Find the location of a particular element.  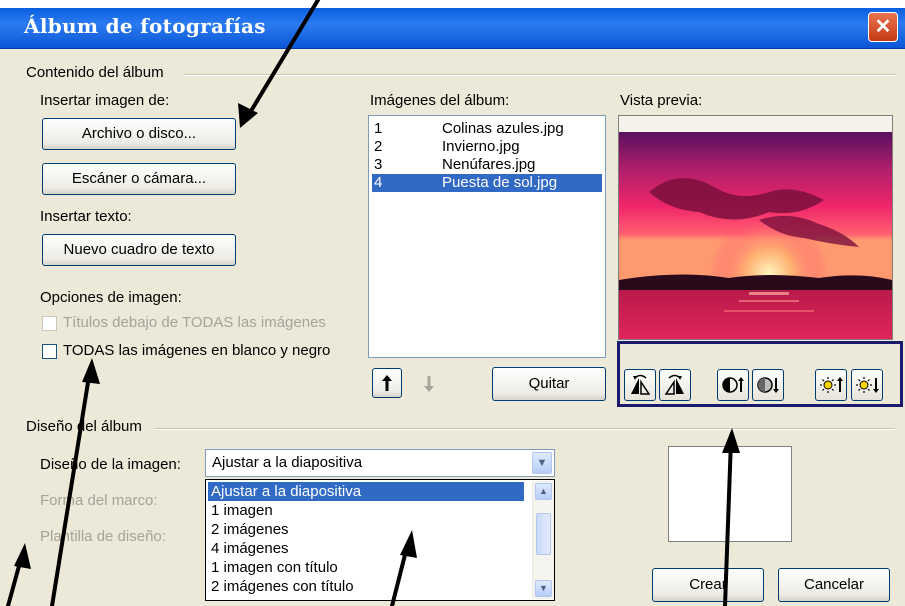

image-layout-value: Ajustar a la diapositiva is located at coordinates (287, 462).